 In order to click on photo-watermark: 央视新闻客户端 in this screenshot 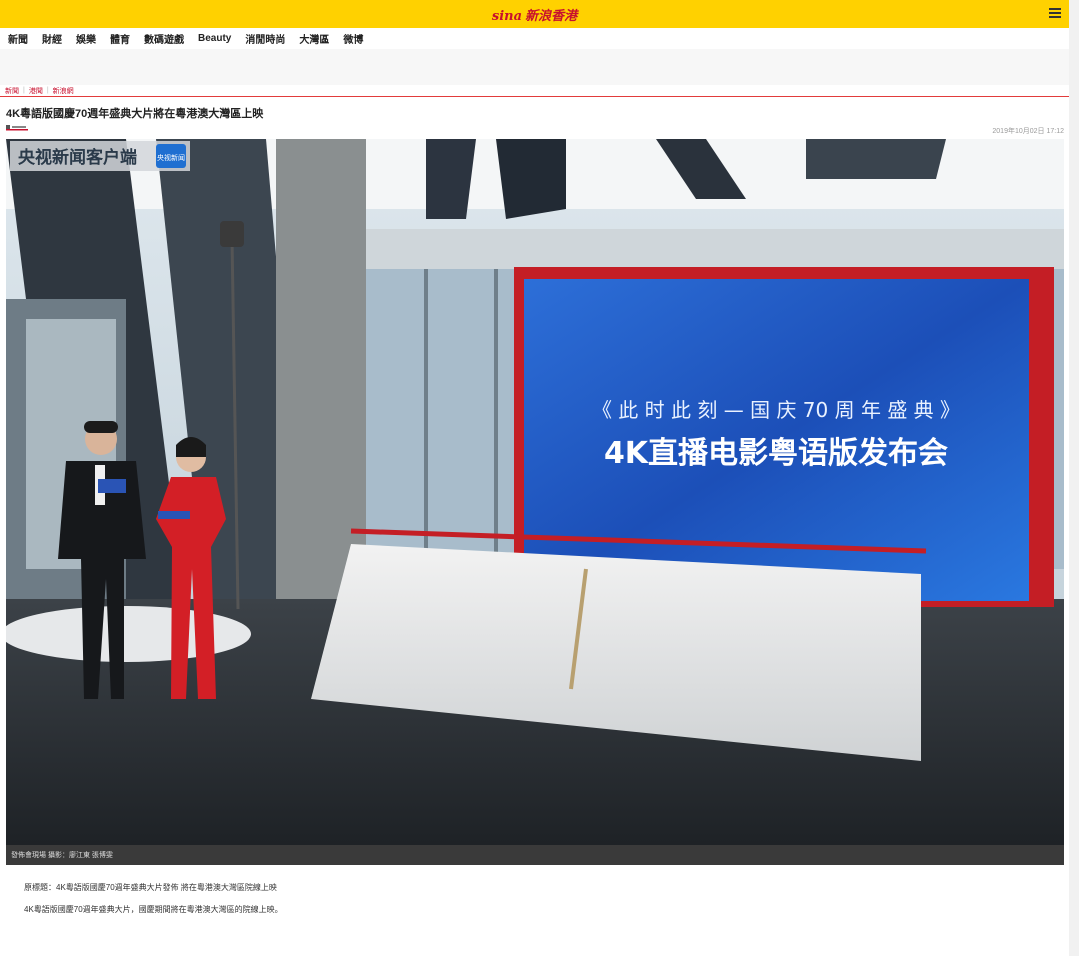, I will do `click(77, 157)`.